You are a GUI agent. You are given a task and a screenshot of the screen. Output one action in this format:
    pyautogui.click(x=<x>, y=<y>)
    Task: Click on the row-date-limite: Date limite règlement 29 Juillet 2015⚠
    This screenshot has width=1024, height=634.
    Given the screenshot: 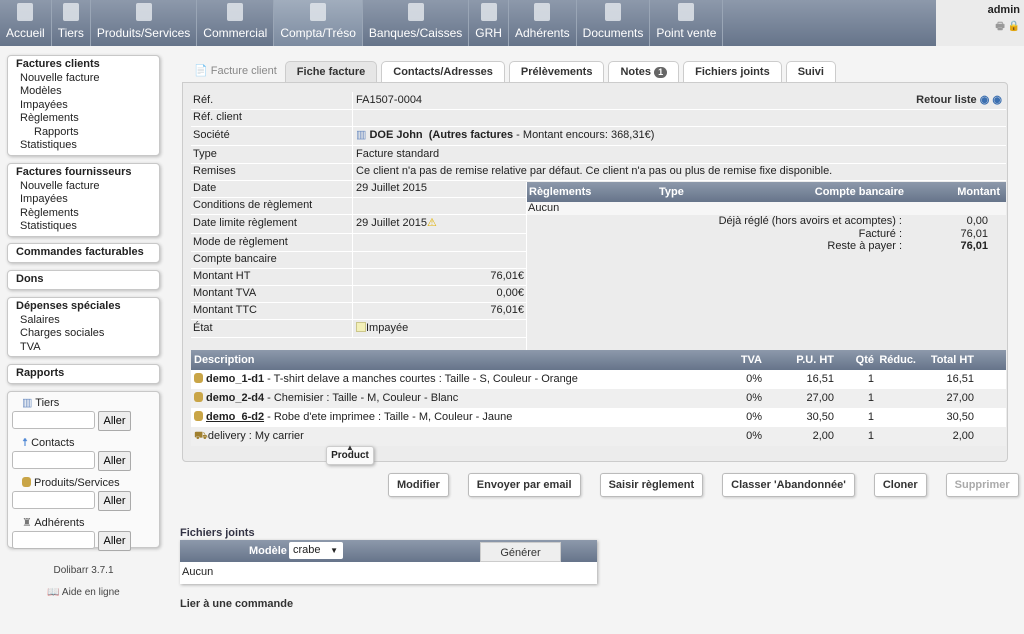 What is the action you would take?
    pyautogui.click(x=358, y=224)
    